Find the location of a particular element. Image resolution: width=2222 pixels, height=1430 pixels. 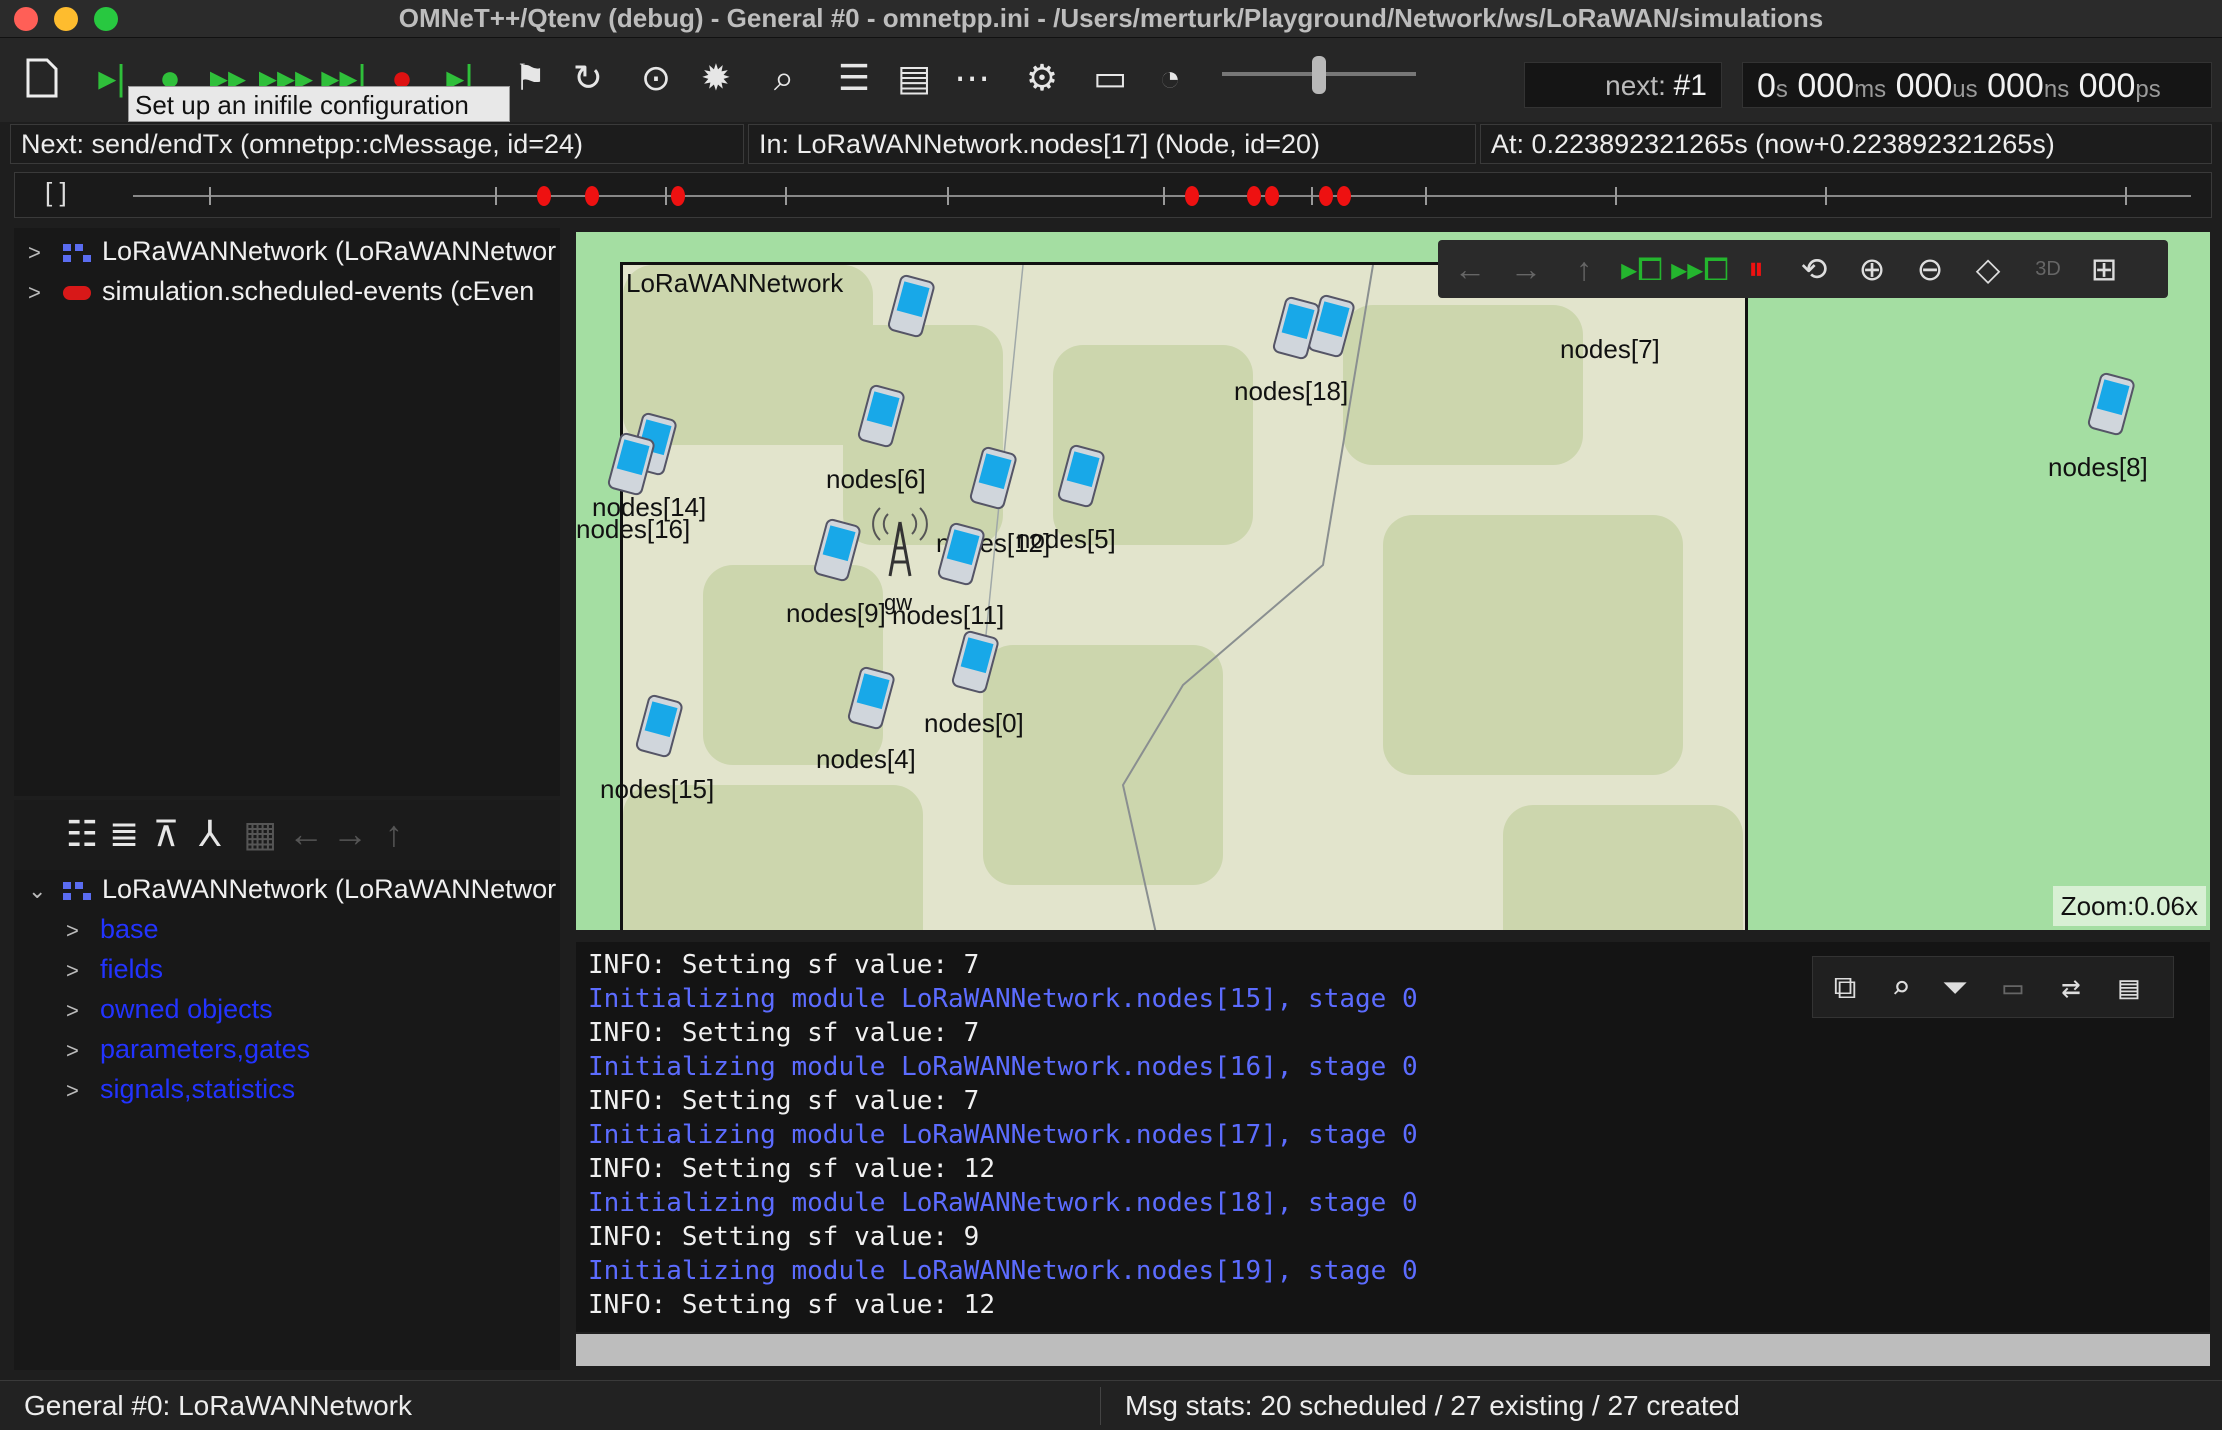

gateway-label: gw is located at coordinates (898, 603).